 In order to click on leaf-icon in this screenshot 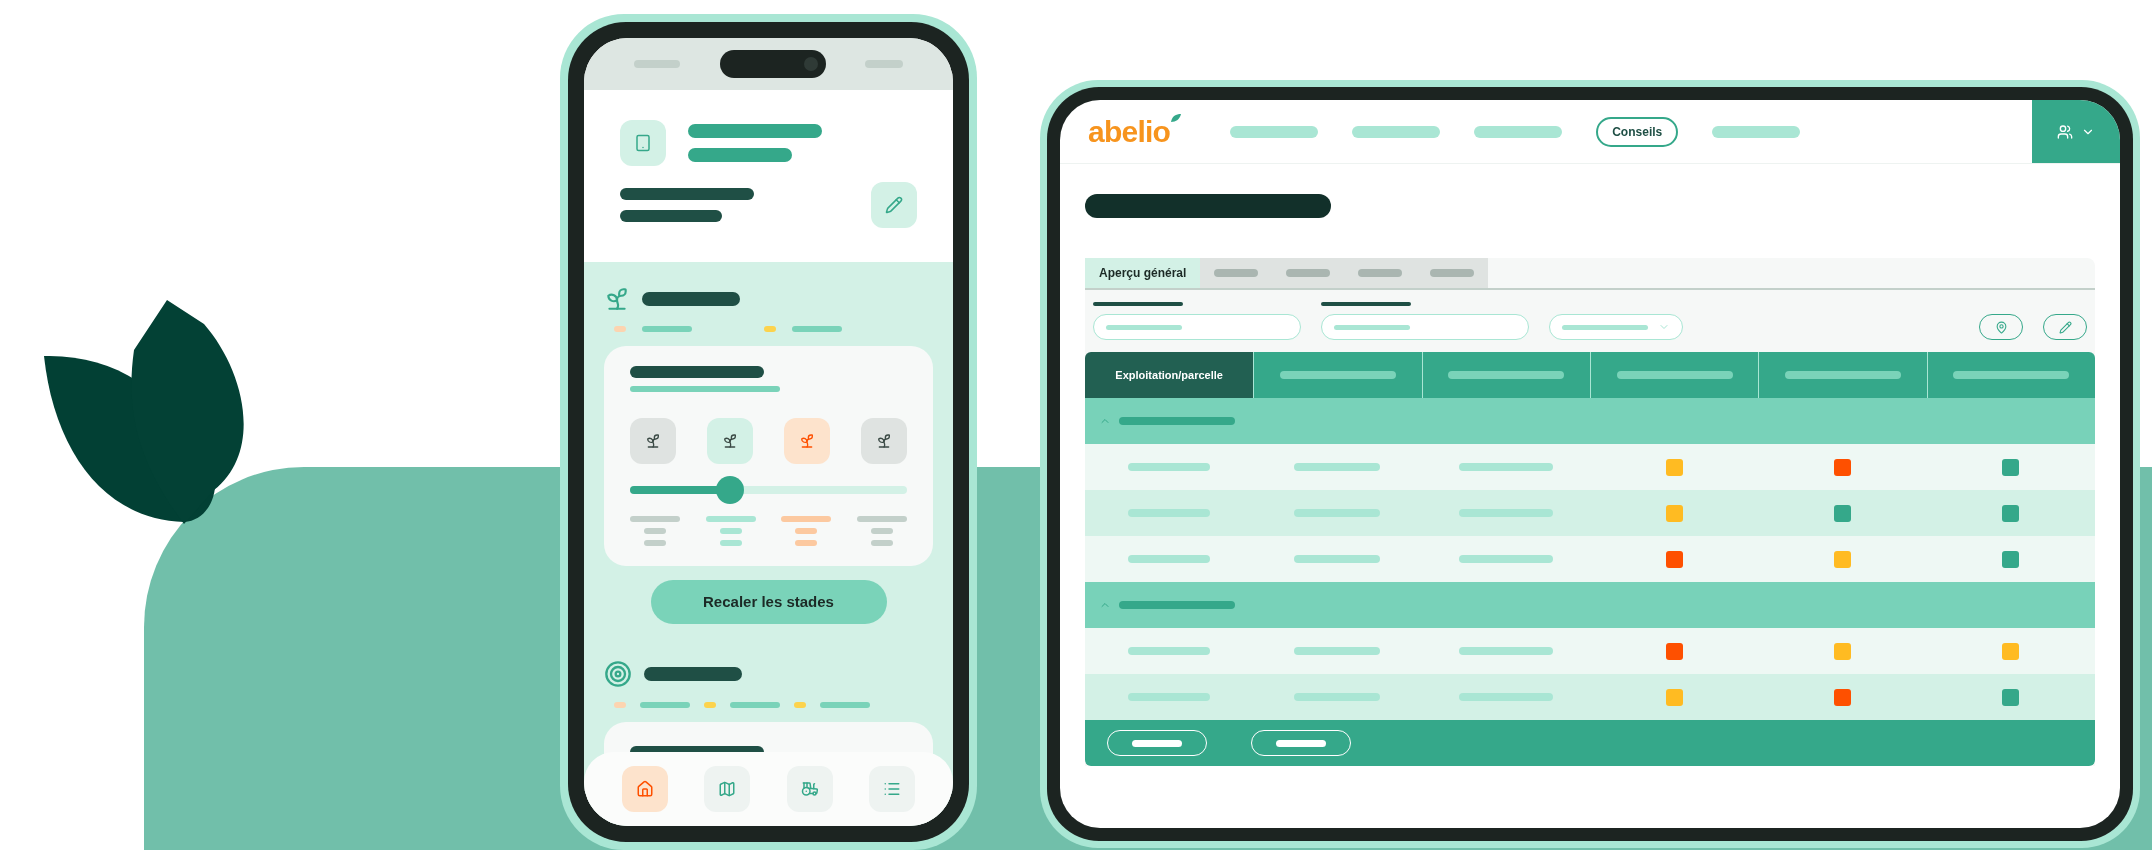, I will do `click(1176, 118)`.